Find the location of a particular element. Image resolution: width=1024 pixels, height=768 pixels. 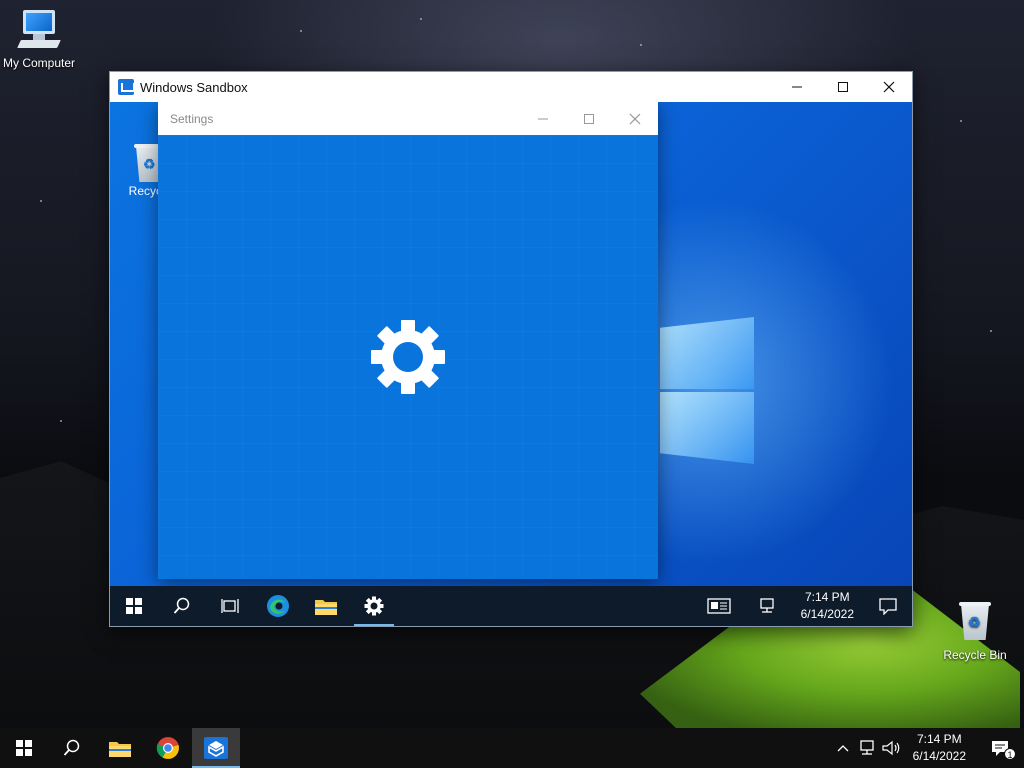

chevron-up-icon is located at coordinates (843, 748).